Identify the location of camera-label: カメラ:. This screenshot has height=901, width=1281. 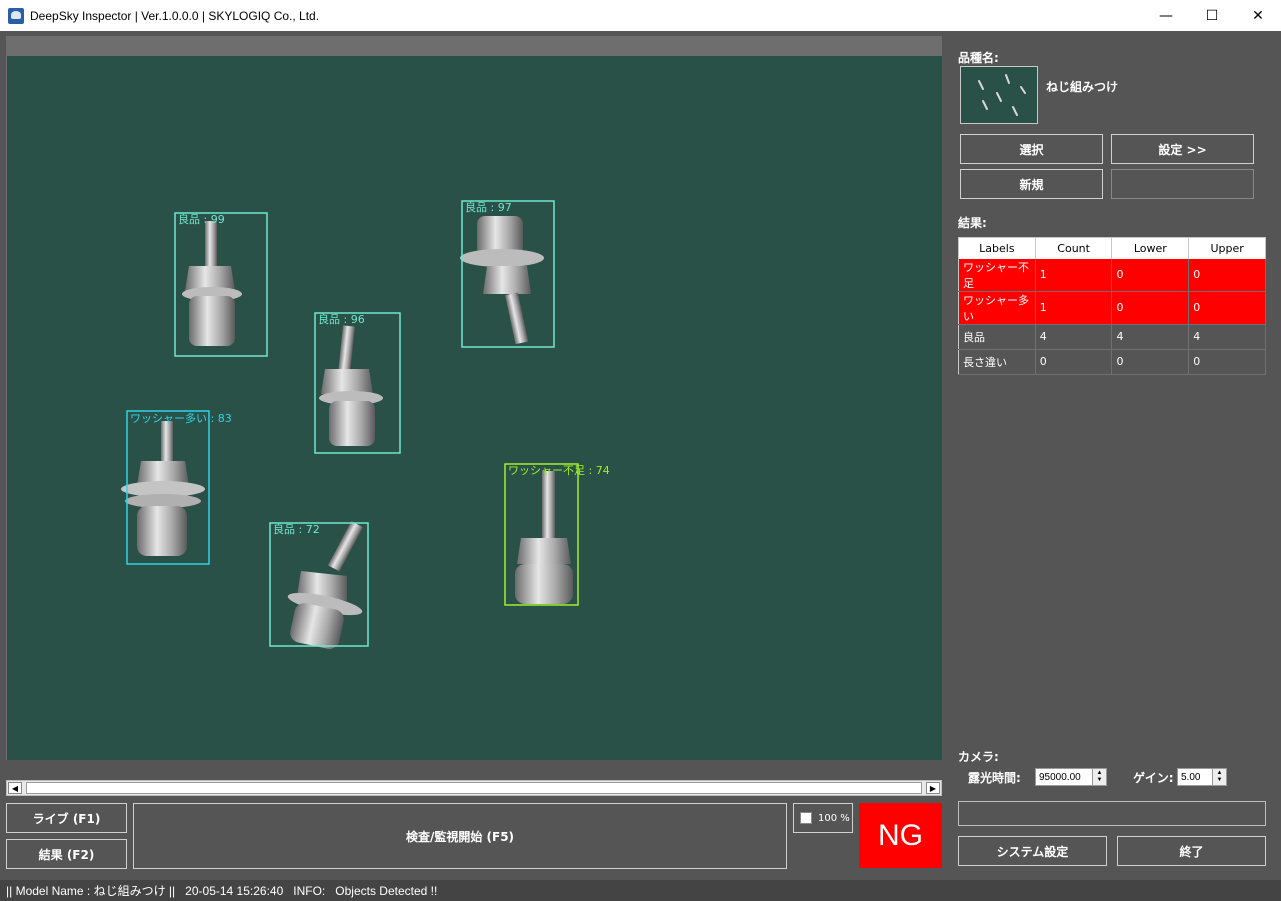
(978, 757).